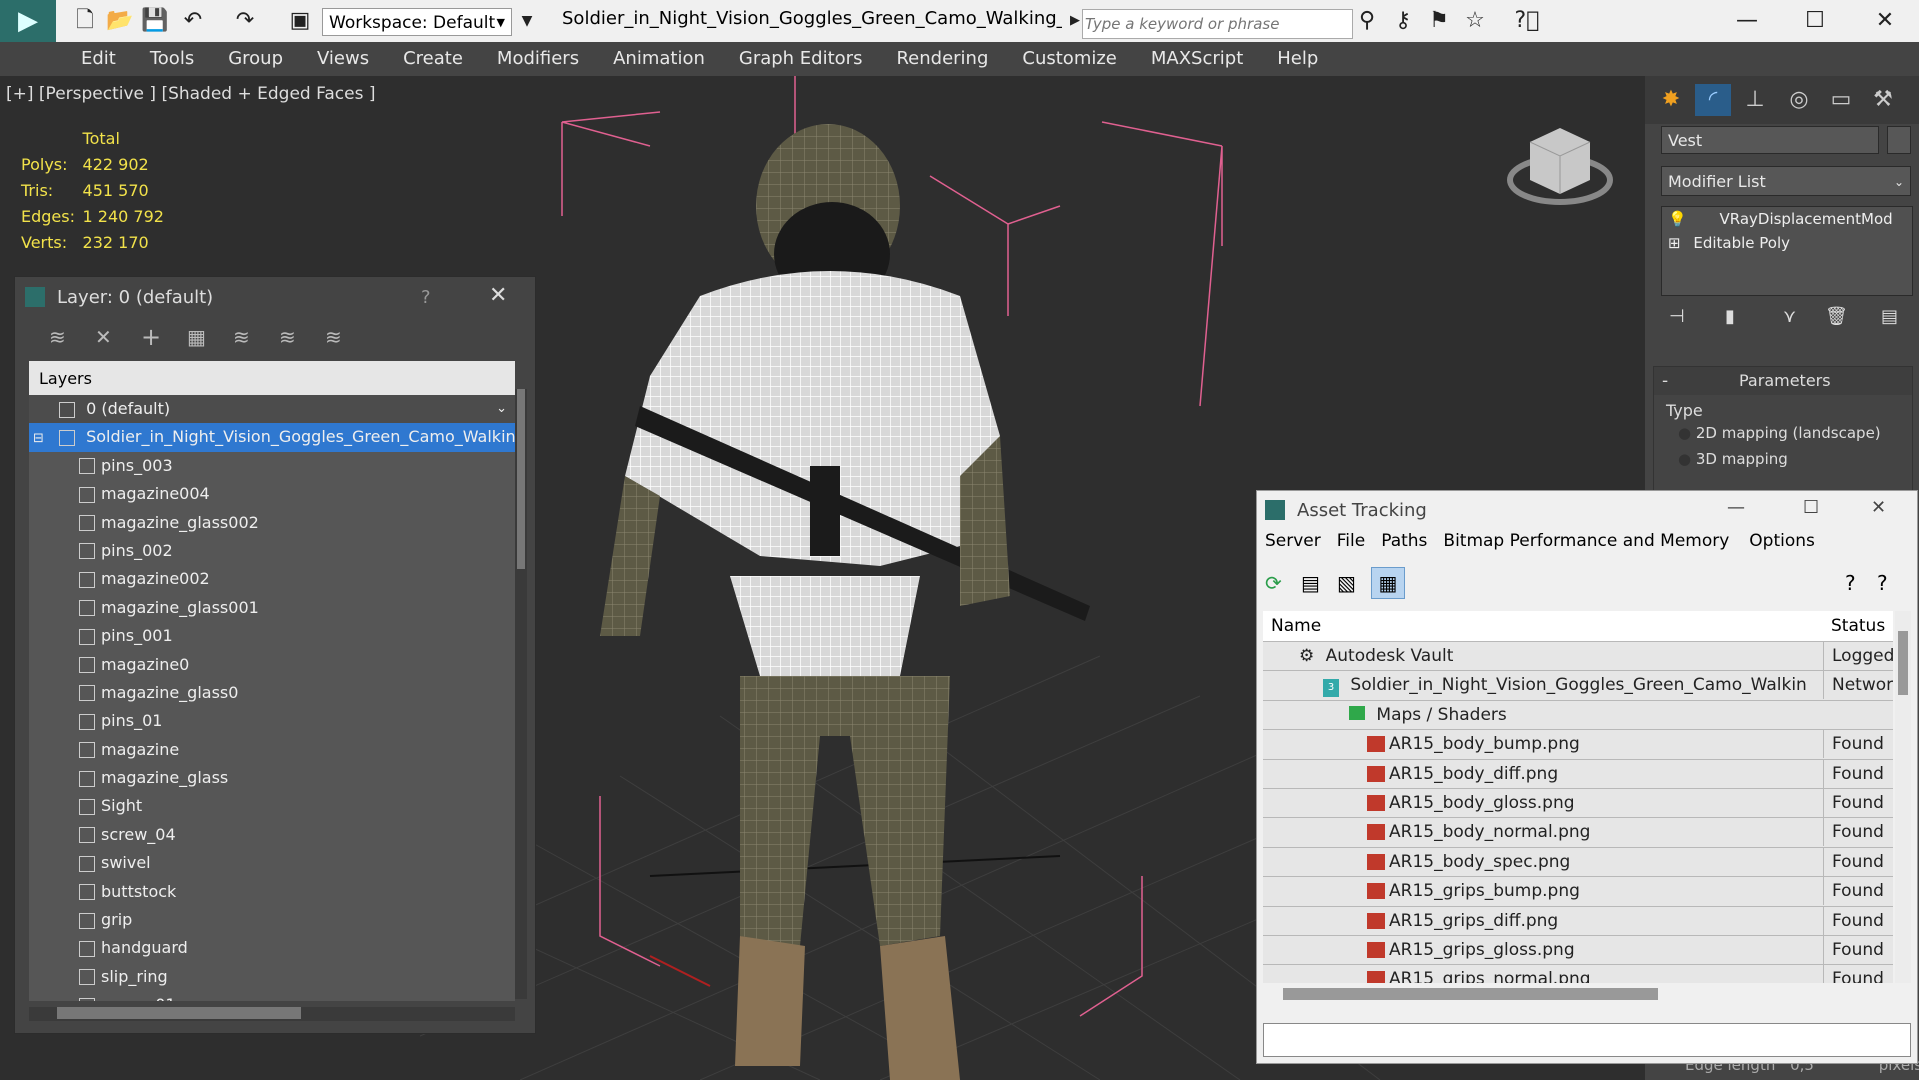  I want to click on object-color-swatch, so click(1899, 140).